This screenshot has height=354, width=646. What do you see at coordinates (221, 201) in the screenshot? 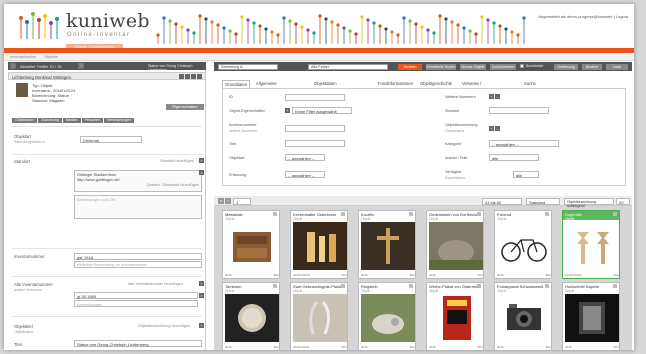
I see `first-page-icon: «` at bounding box center [221, 201].